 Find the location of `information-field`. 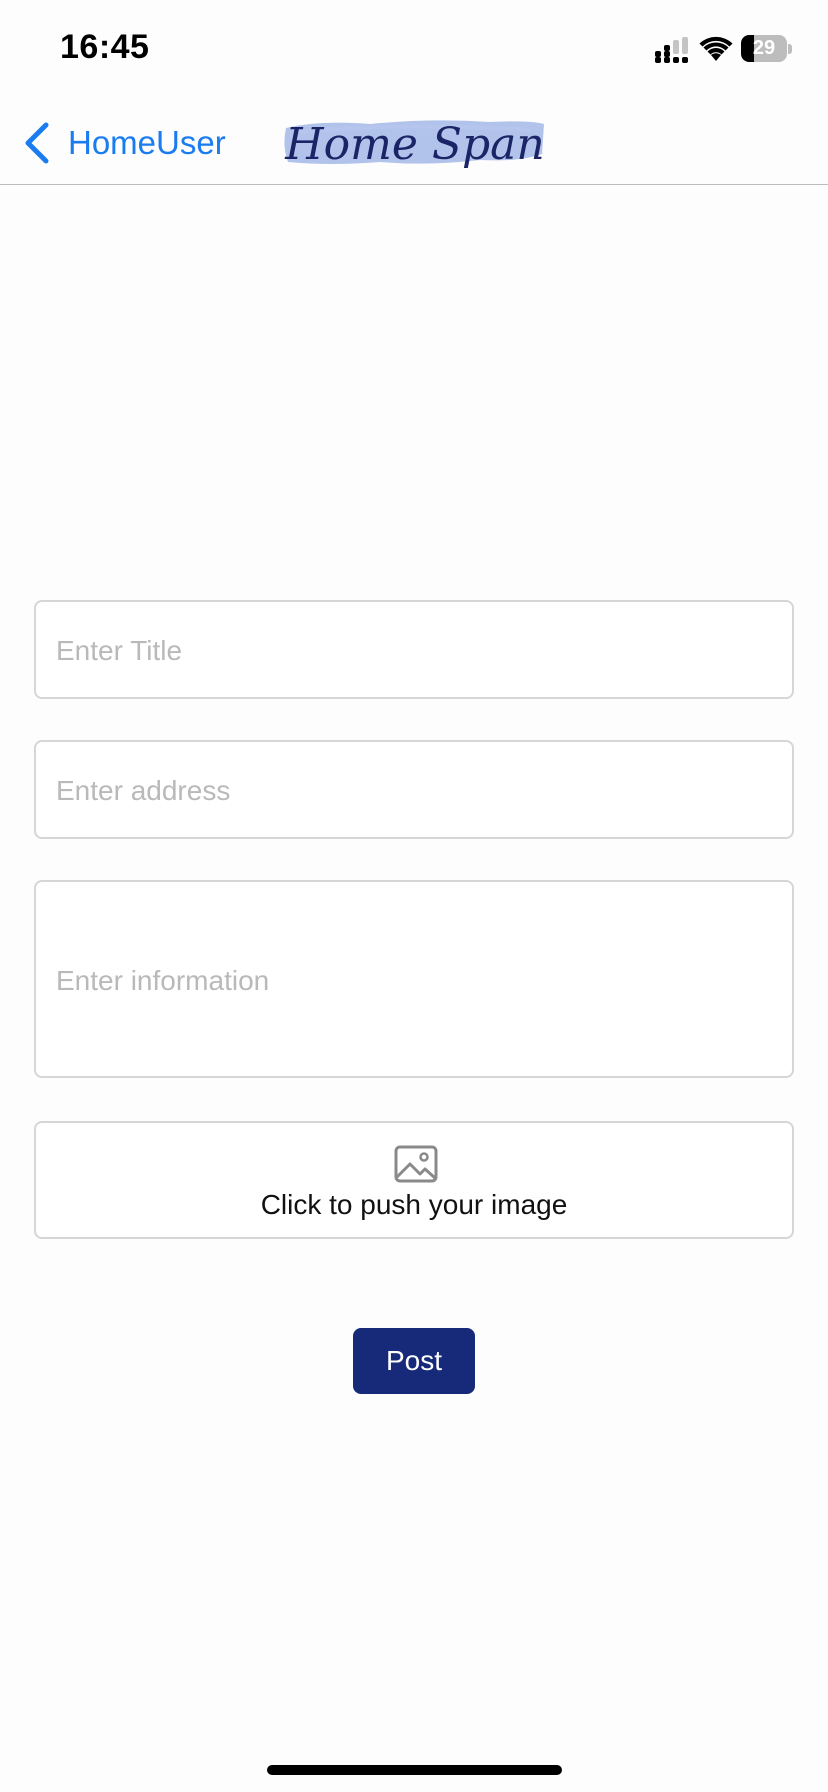

information-field is located at coordinates (414, 979).